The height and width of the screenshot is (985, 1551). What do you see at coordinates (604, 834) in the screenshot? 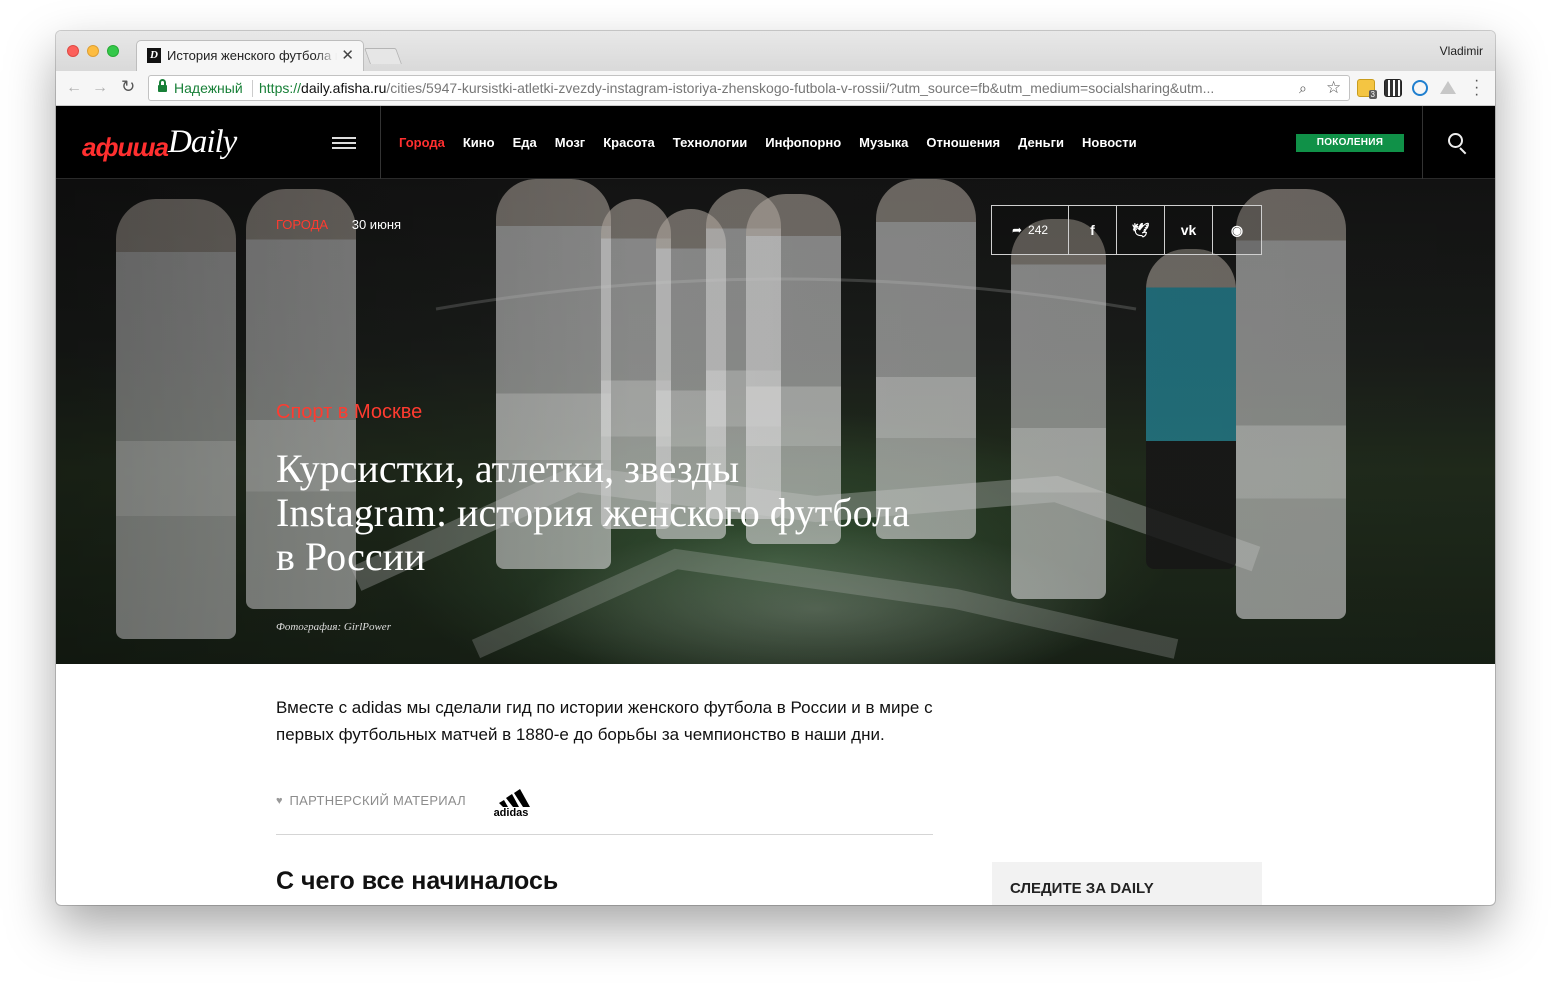
I see `divider` at bounding box center [604, 834].